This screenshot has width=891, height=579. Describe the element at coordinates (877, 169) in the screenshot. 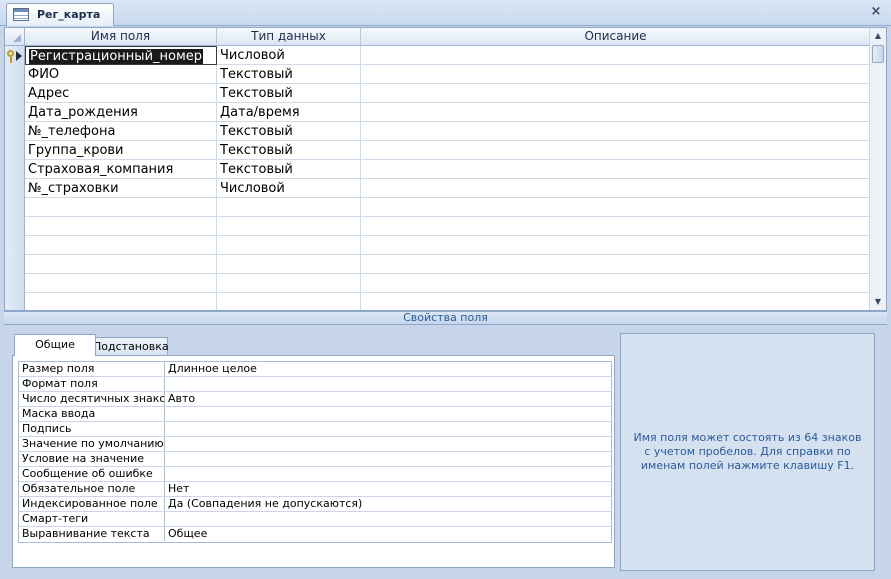

I see `vertical-scrollbar: ▲ ▼` at that location.